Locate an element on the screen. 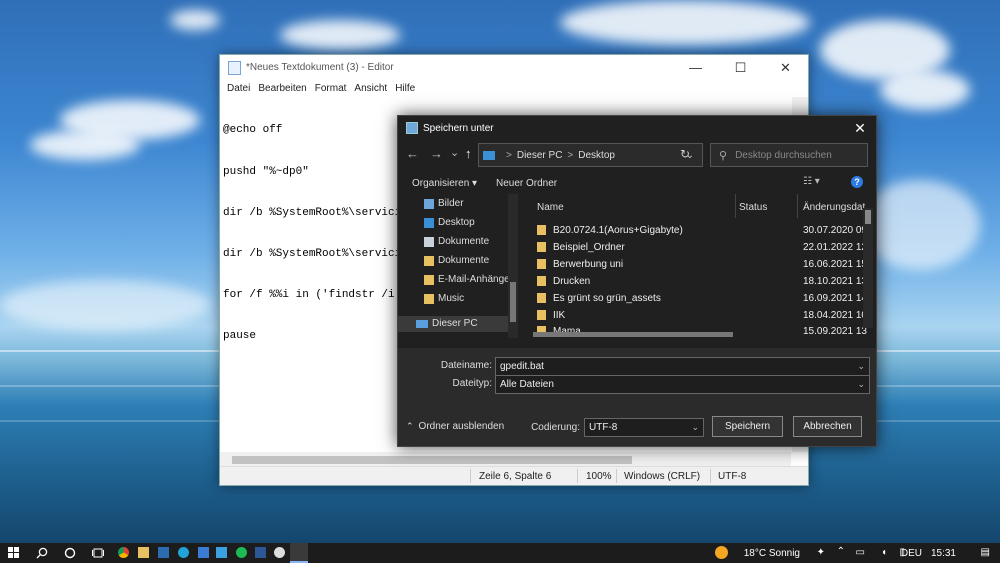 The height and width of the screenshot is (563, 1000). network-icon: ▭ is located at coordinates (860, 552).